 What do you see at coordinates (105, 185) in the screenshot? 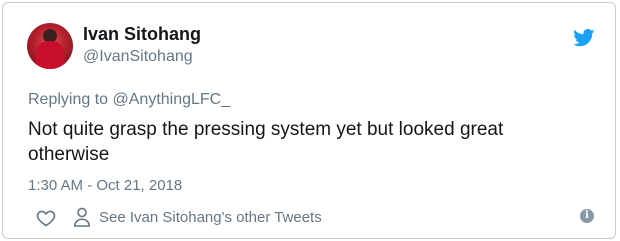
I see `tweet-timestamp: 1:30 AM - Oct 21, 2018` at bounding box center [105, 185].